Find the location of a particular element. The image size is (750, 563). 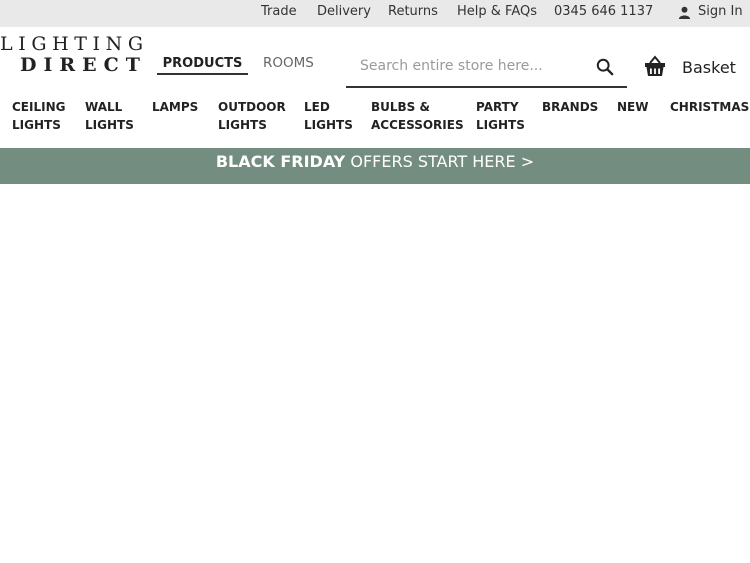

black-friday-banner: BLACK FRIDAY OFFERS START HERE > is located at coordinates (375, 166).